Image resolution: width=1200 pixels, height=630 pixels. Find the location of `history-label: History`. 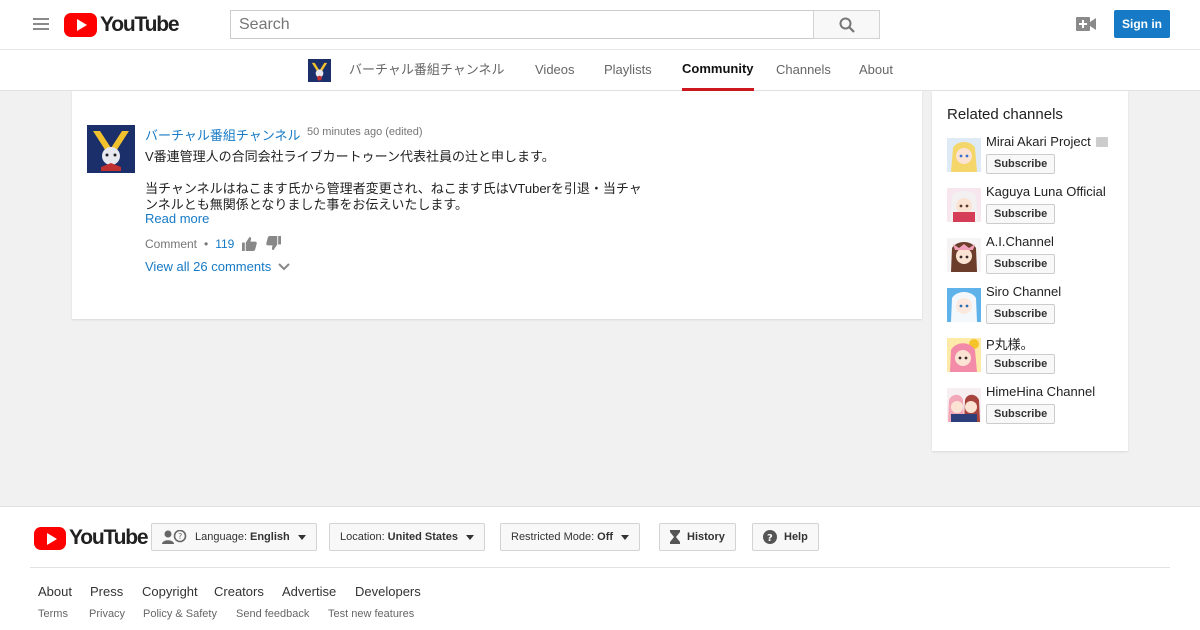

history-label: History is located at coordinates (706, 537).